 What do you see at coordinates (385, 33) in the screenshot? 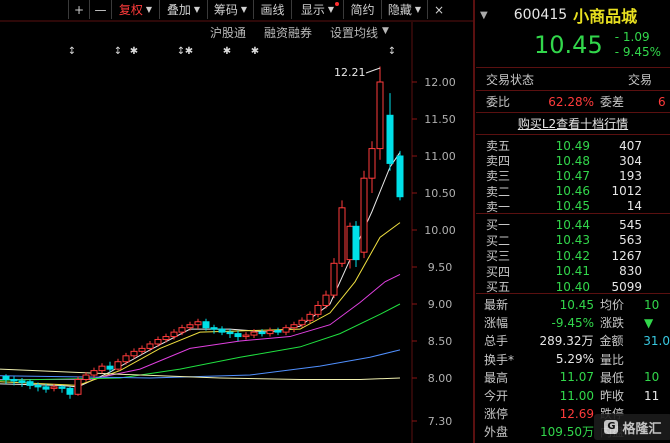
I see `settings-caret-icon: ▼` at bounding box center [385, 33].